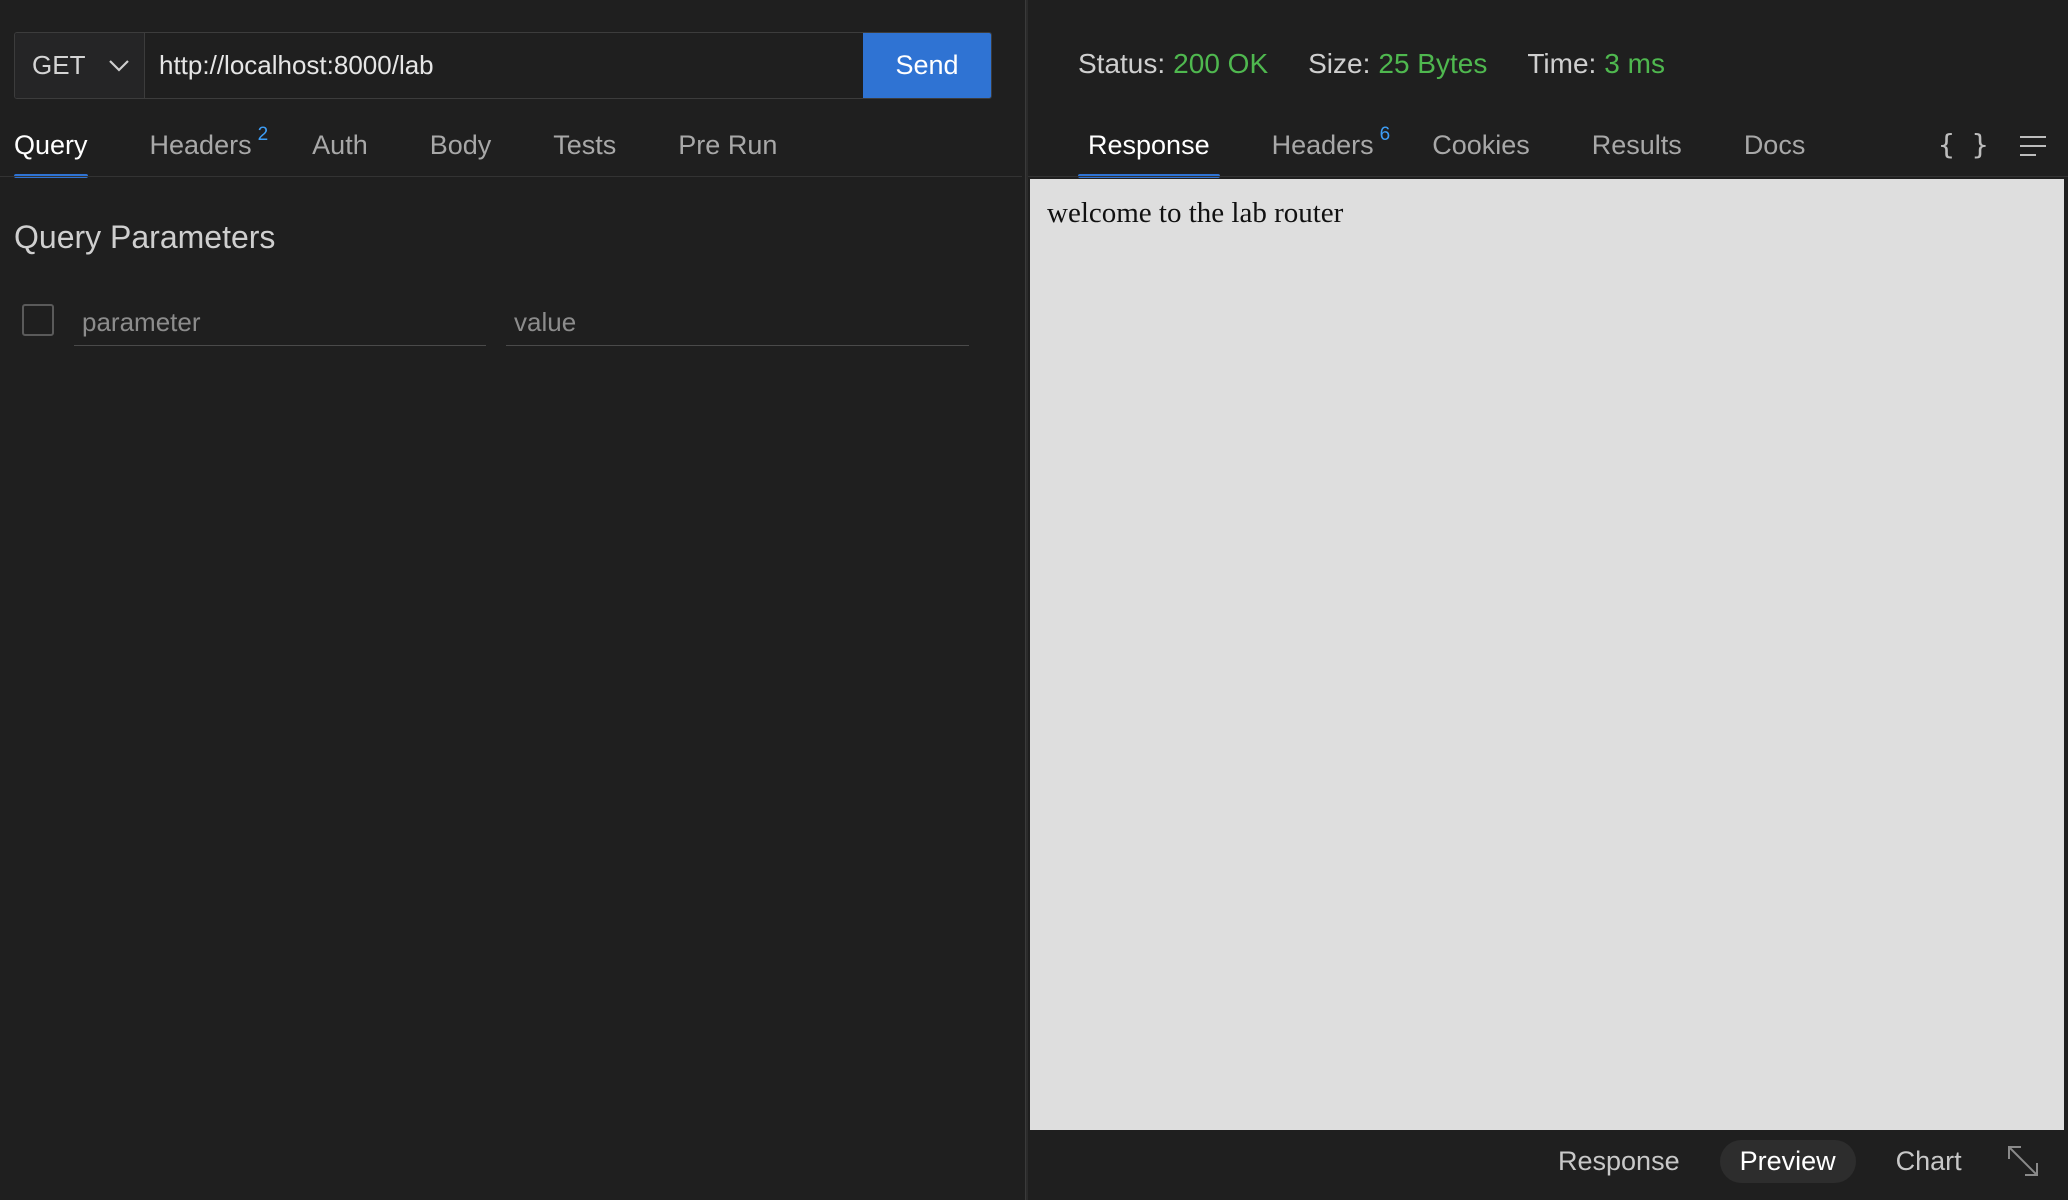  I want to click on tab-response: Response, so click(1149, 148).